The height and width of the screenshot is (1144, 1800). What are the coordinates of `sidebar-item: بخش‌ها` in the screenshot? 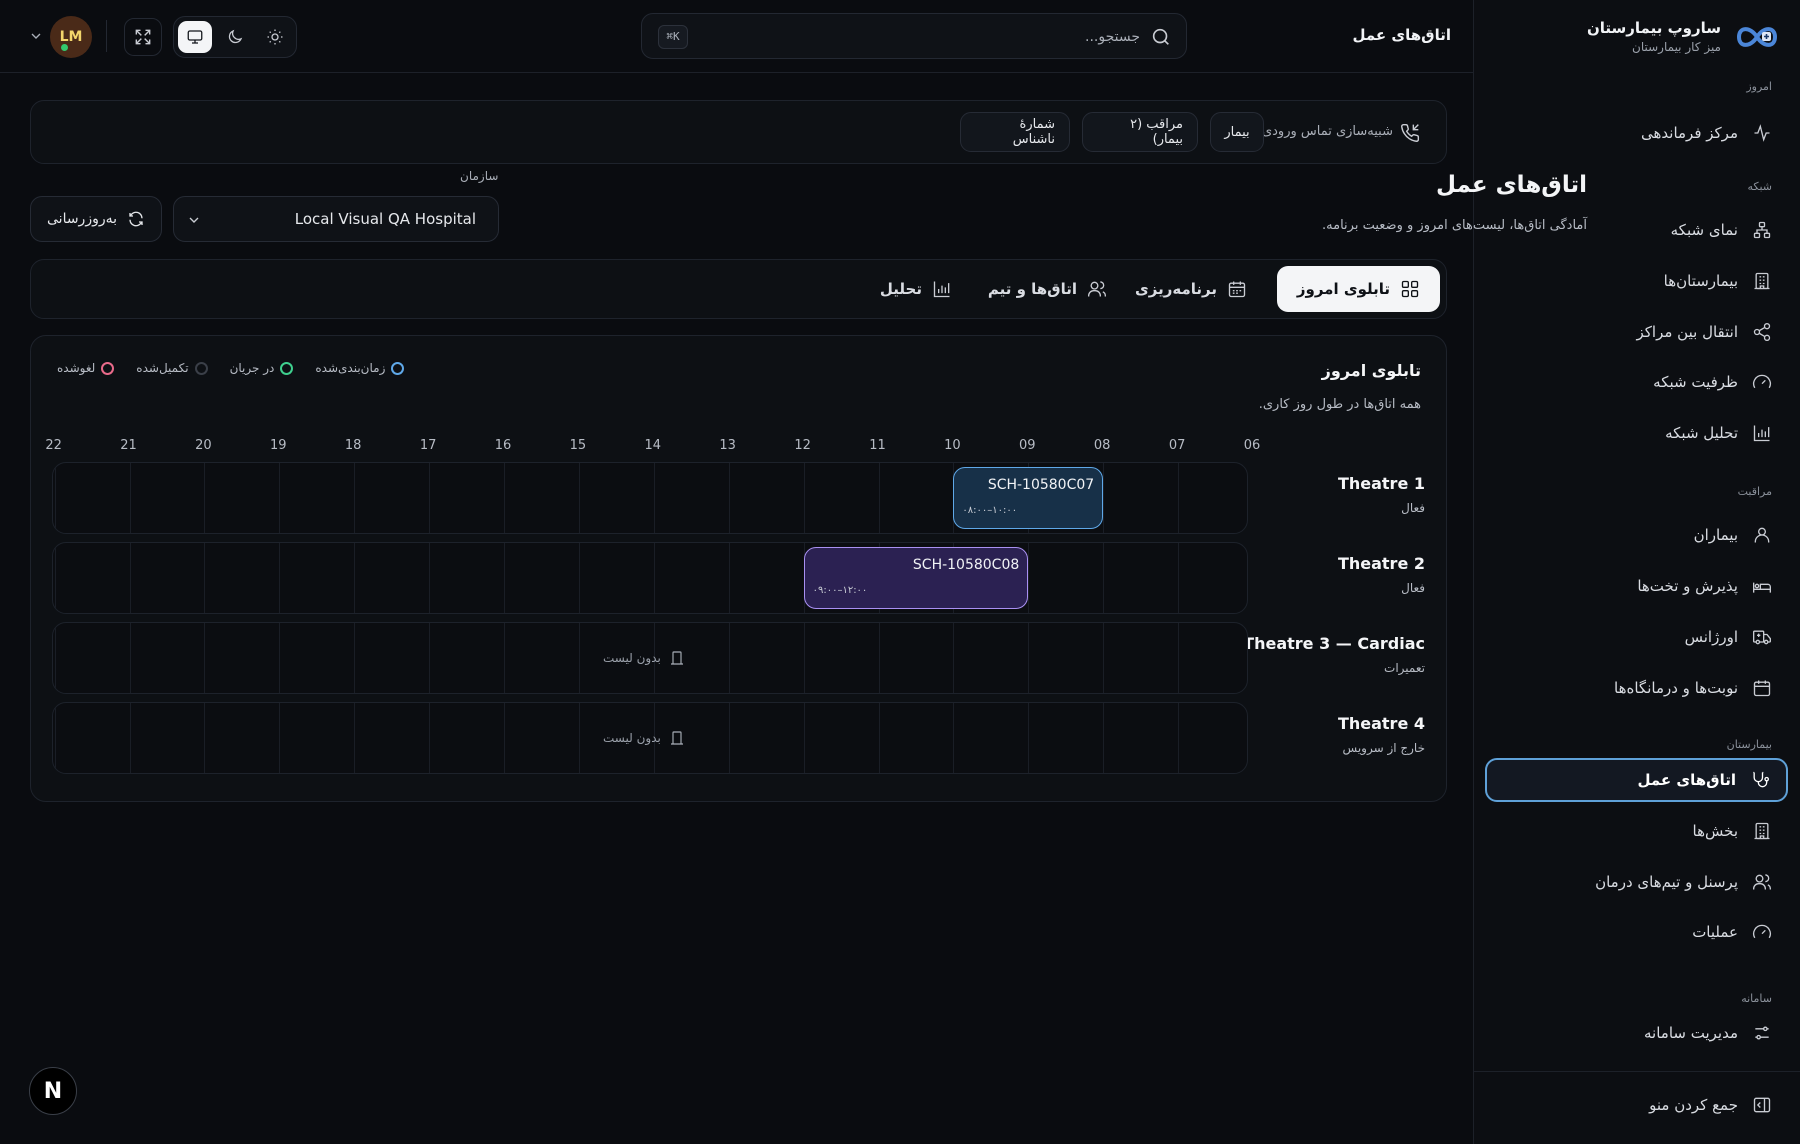 It's located at (1636, 831).